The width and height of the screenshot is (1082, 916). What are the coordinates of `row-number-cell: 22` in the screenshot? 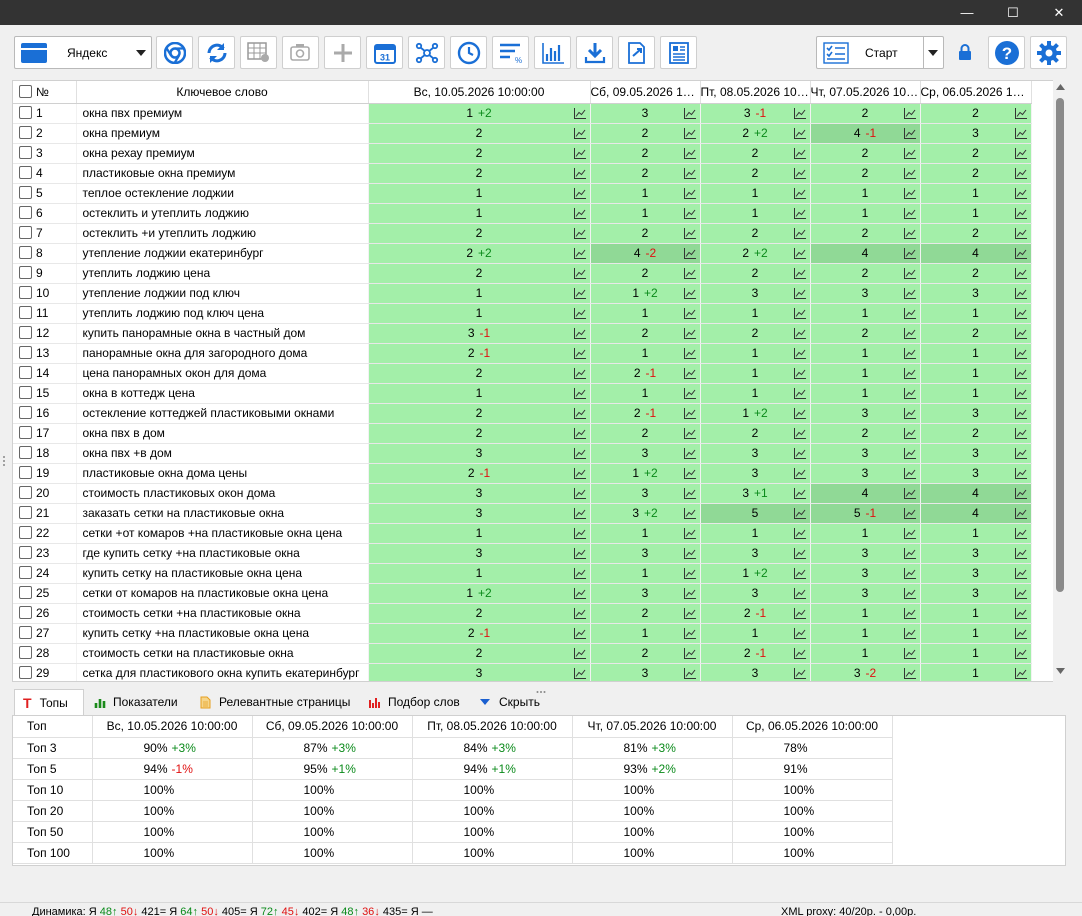 It's located at (45, 533).